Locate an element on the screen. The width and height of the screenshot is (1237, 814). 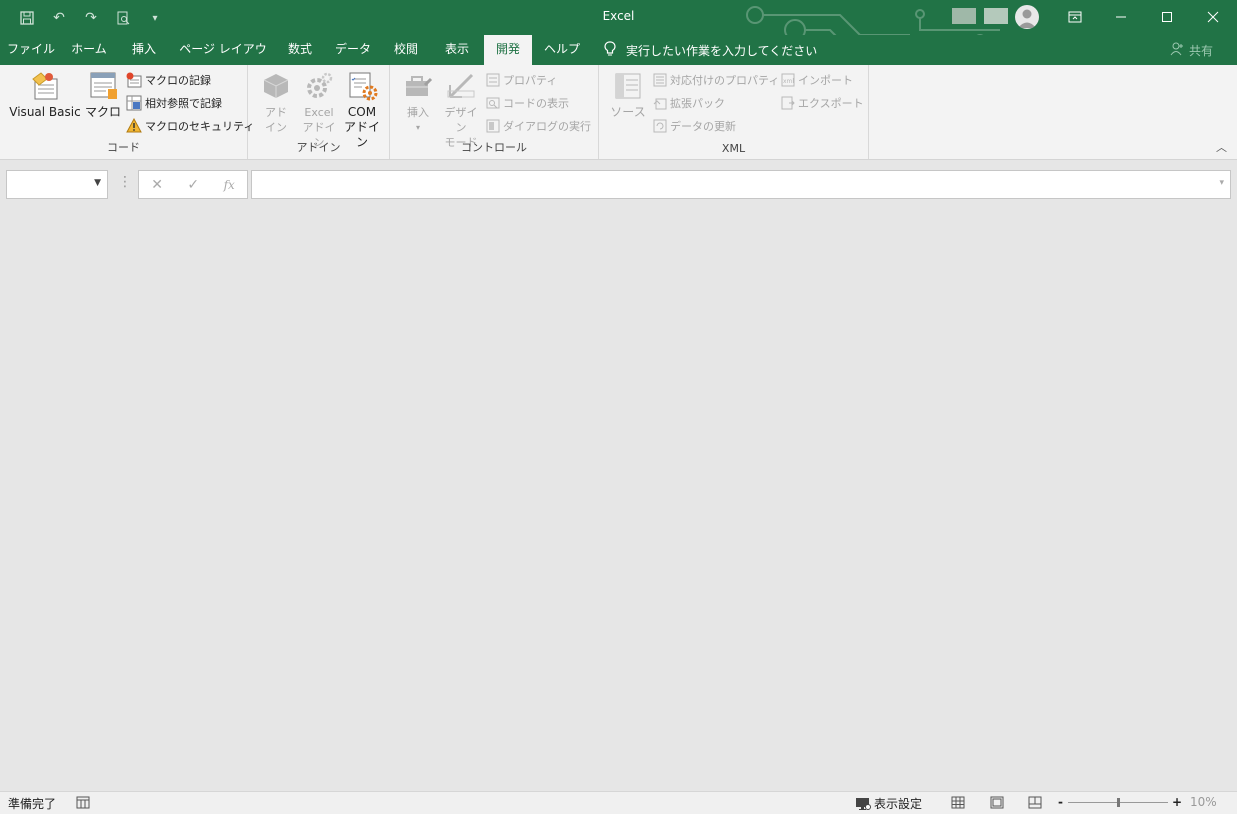
import-button: xml インポート is located at coordinates (817, 80).